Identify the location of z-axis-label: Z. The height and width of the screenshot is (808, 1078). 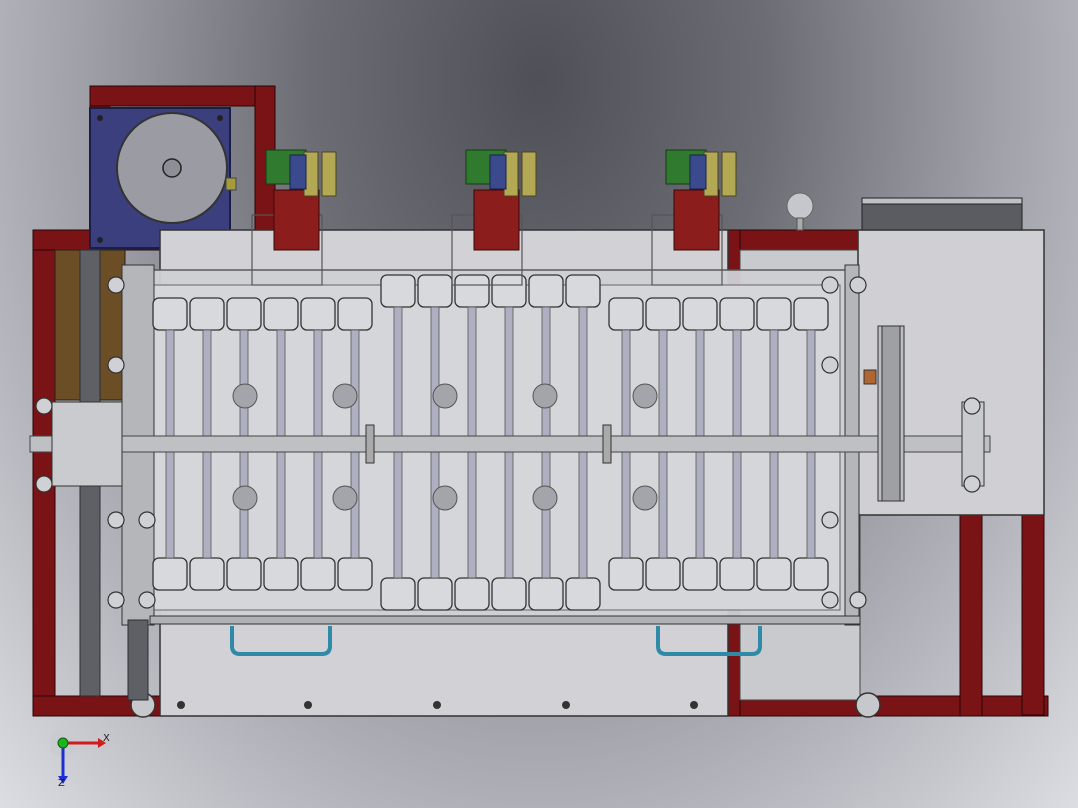
(61, 783).